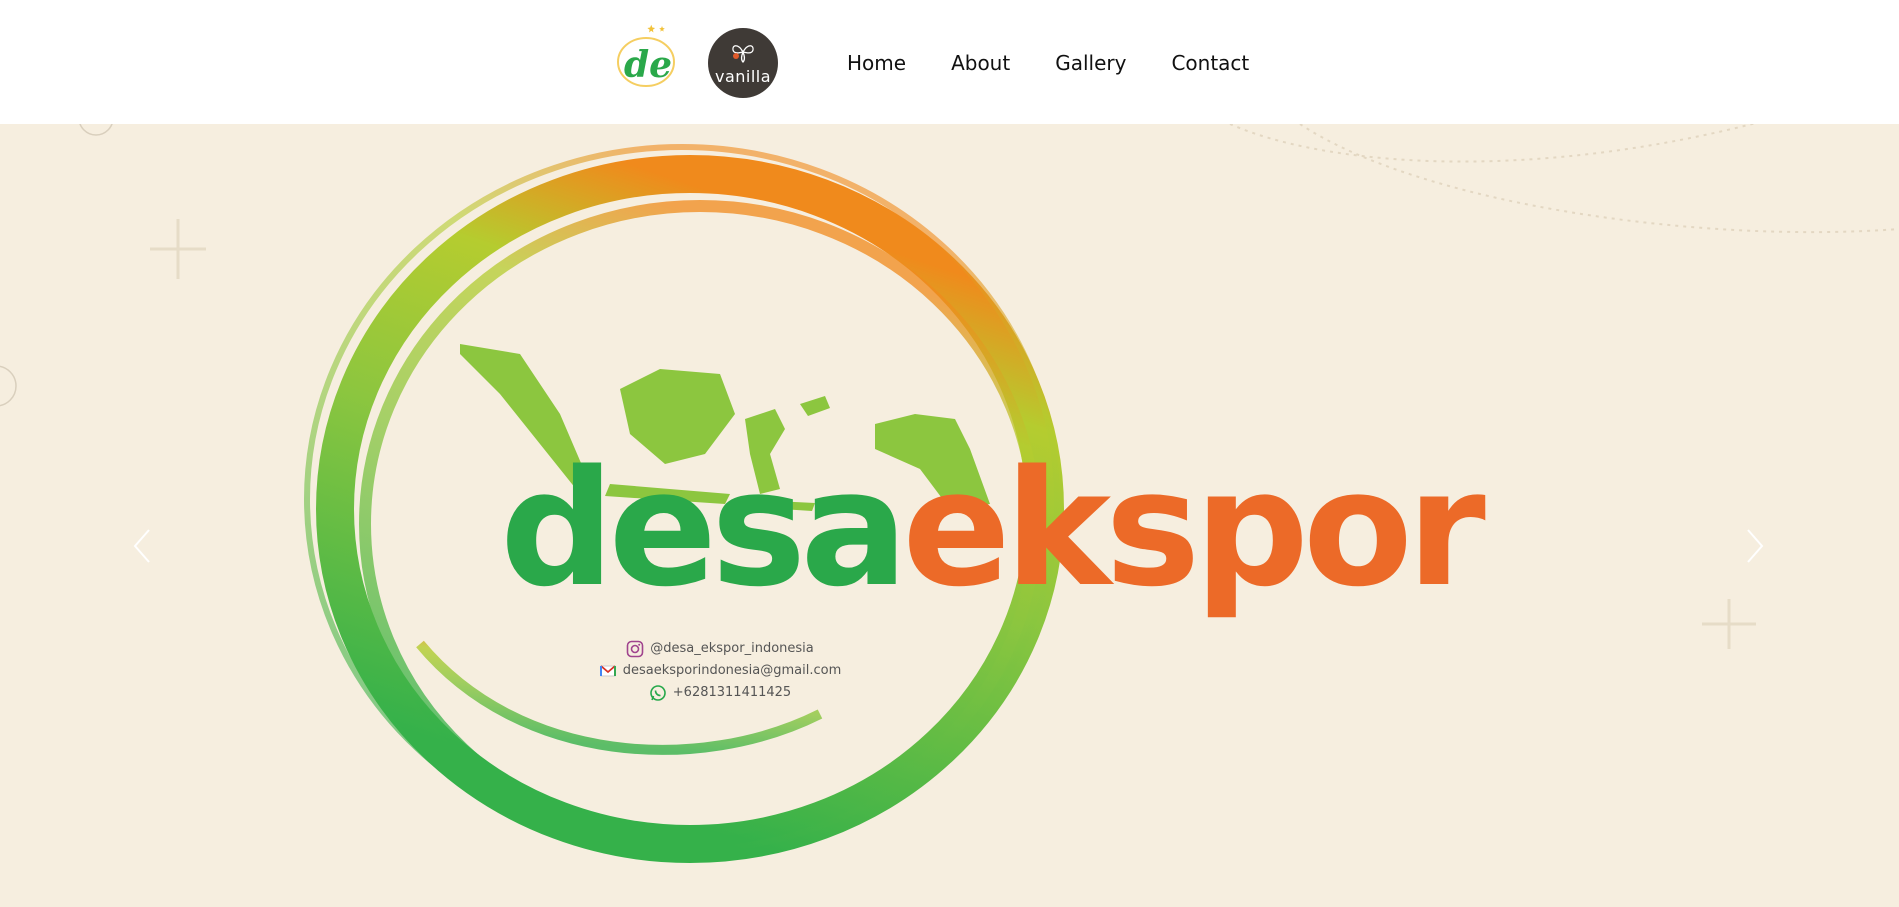 Image resolution: width=1899 pixels, height=907 pixels. I want to click on email-row: desaeksporindonesia@gmail.com, so click(720, 671).